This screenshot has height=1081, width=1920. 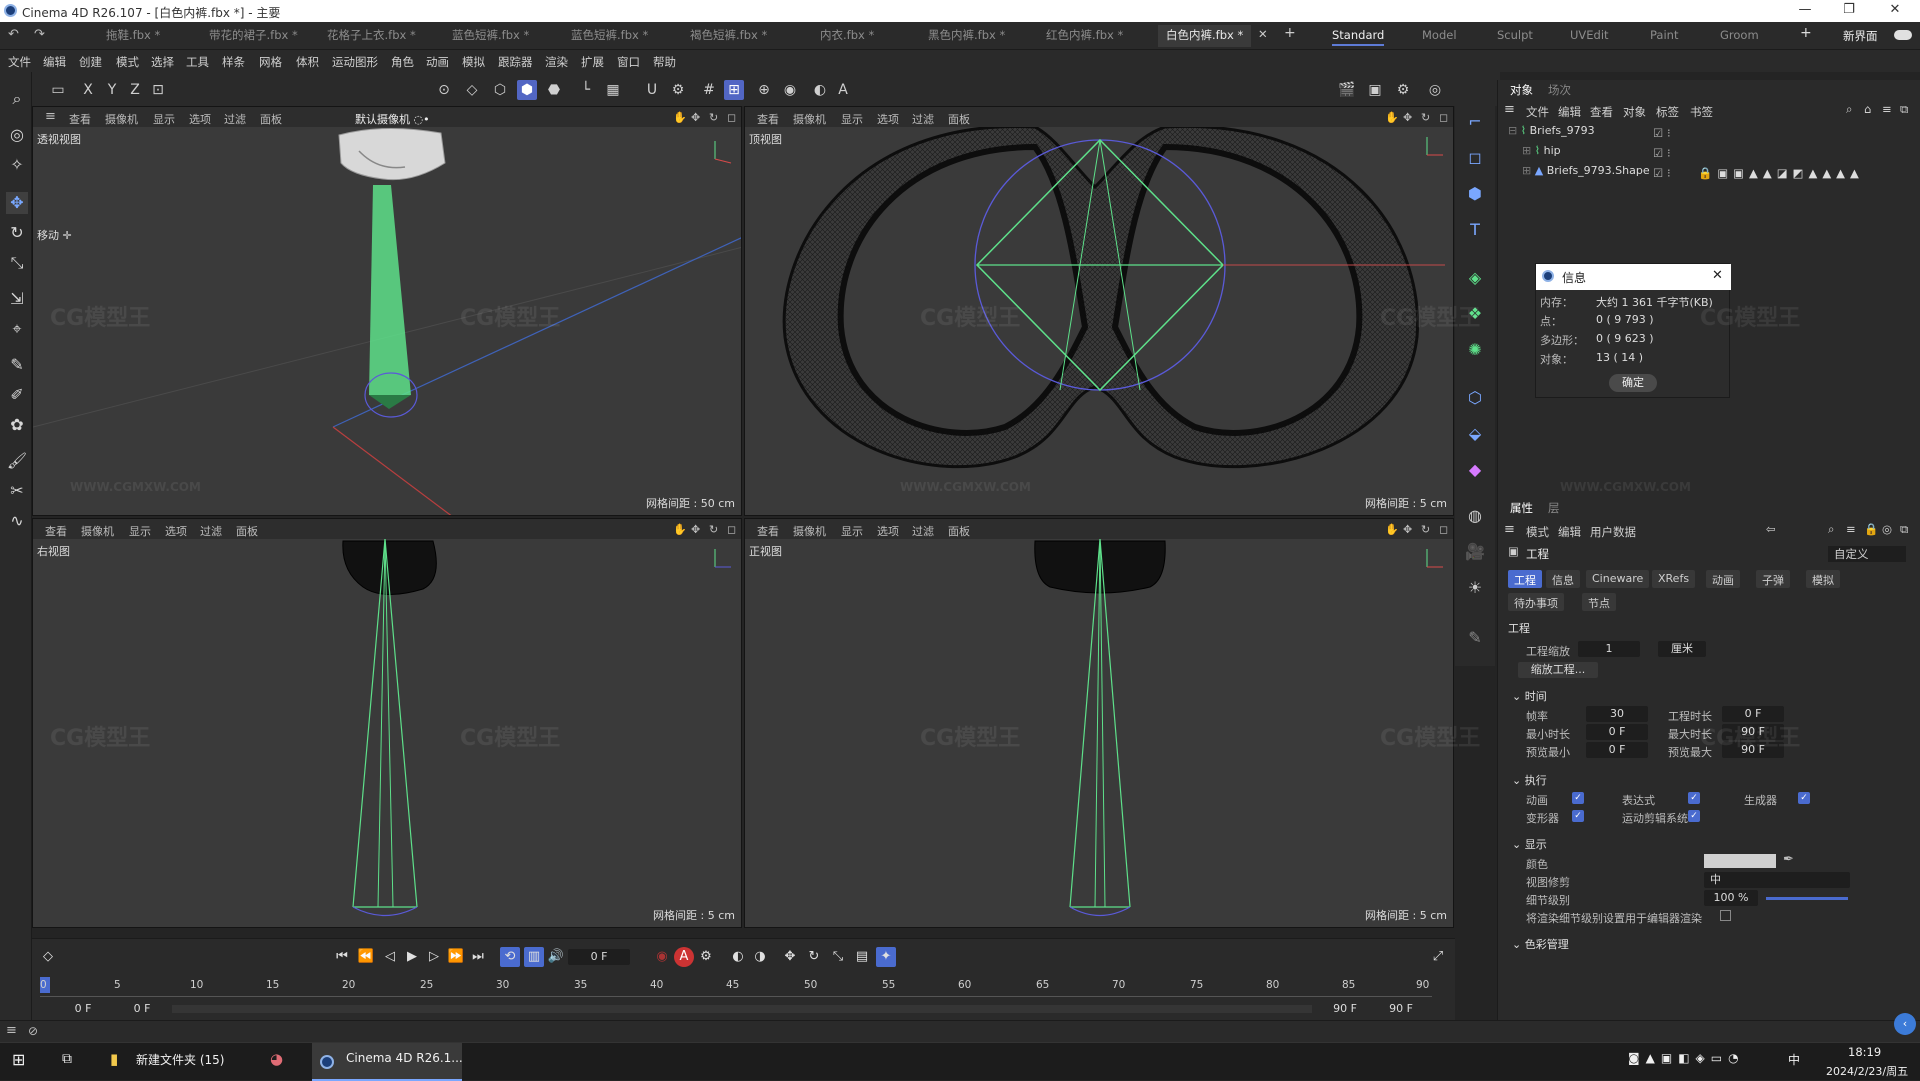 I want to click on menu-animate: 动画, so click(x=437, y=62).